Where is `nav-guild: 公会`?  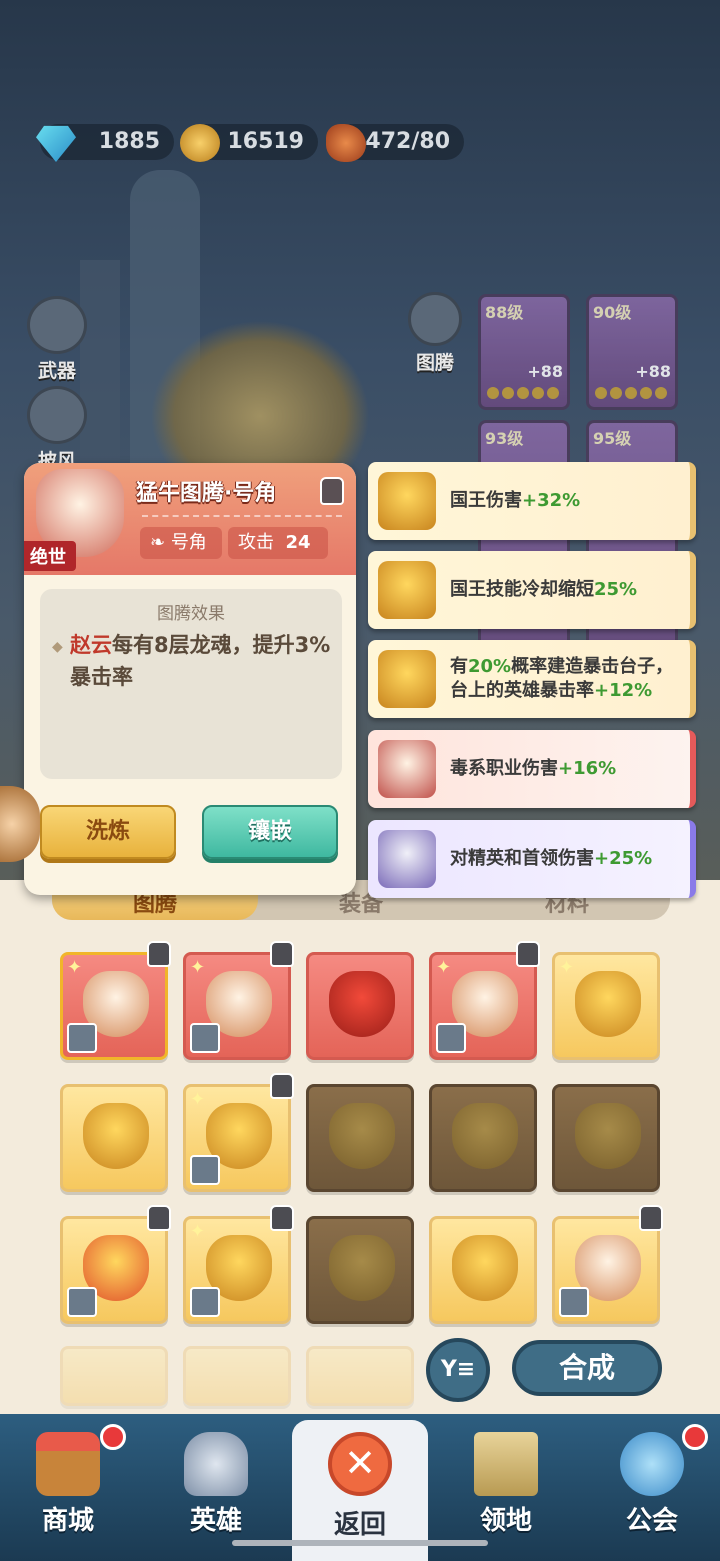 nav-guild: 公会 is located at coordinates (652, 1486).